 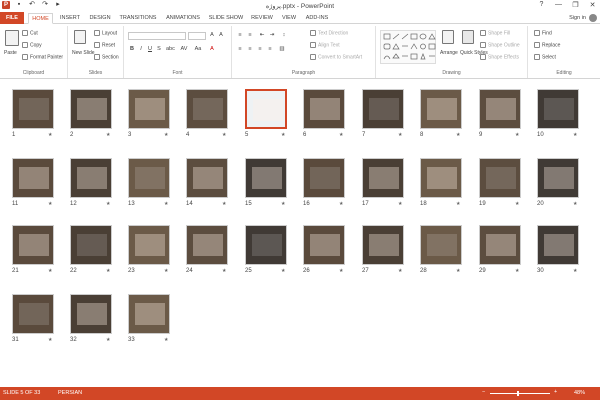 What do you see at coordinates (212, 49) in the screenshot?
I see `font-color-button: A` at bounding box center [212, 49].